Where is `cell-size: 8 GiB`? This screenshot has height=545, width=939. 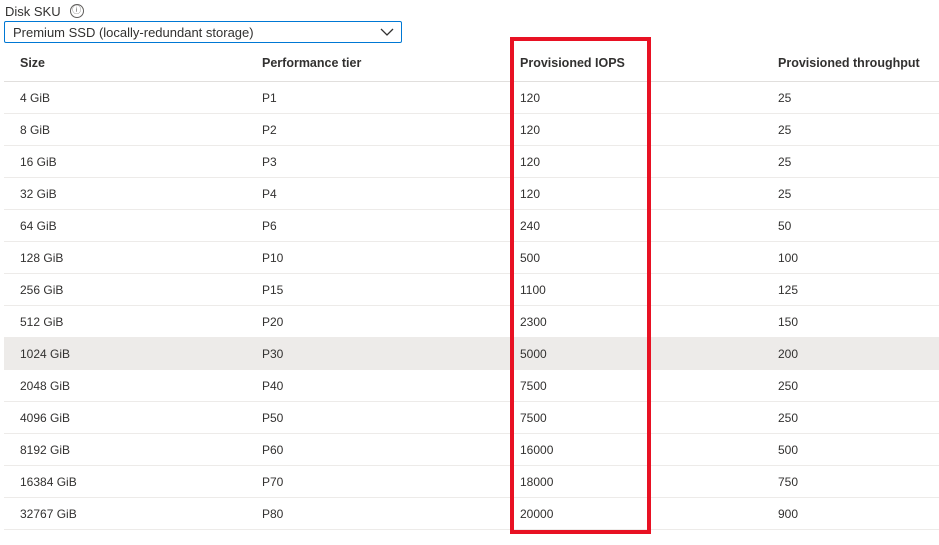
cell-size: 8 GiB is located at coordinates (133, 129).